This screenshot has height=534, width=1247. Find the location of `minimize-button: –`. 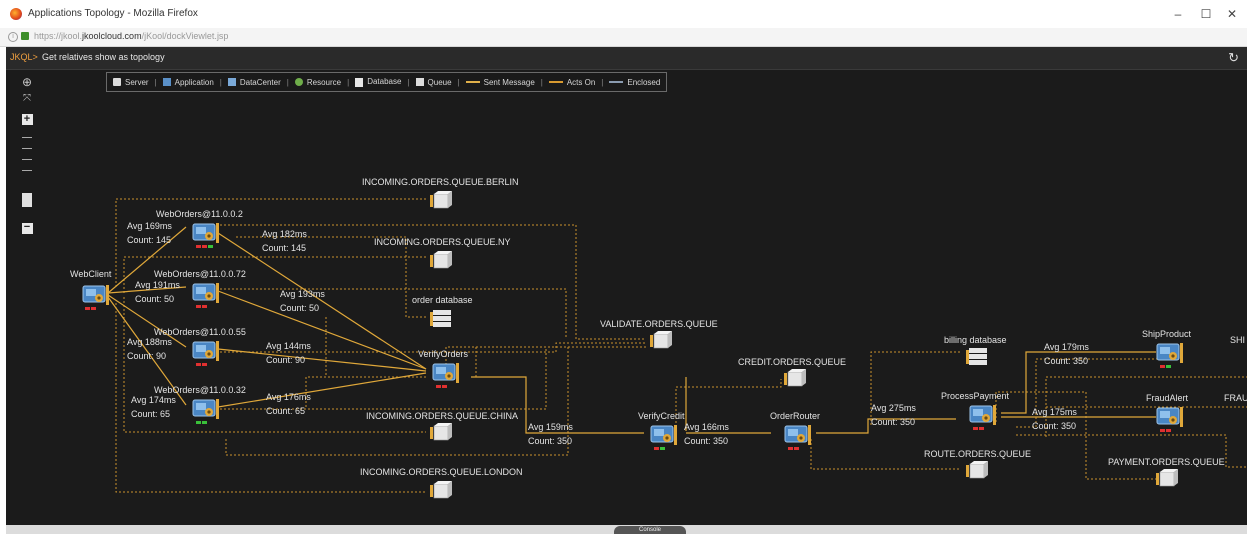

minimize-button: – is located at coordinates (1178, 14).